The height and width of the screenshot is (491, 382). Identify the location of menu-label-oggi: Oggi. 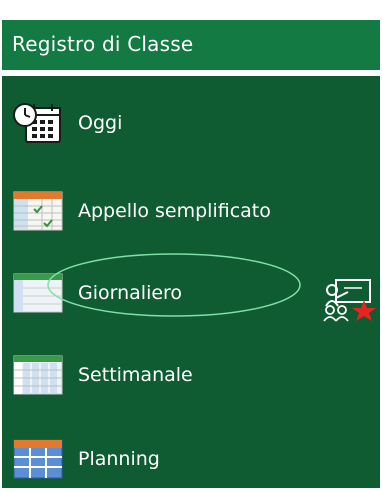
(100, 123).